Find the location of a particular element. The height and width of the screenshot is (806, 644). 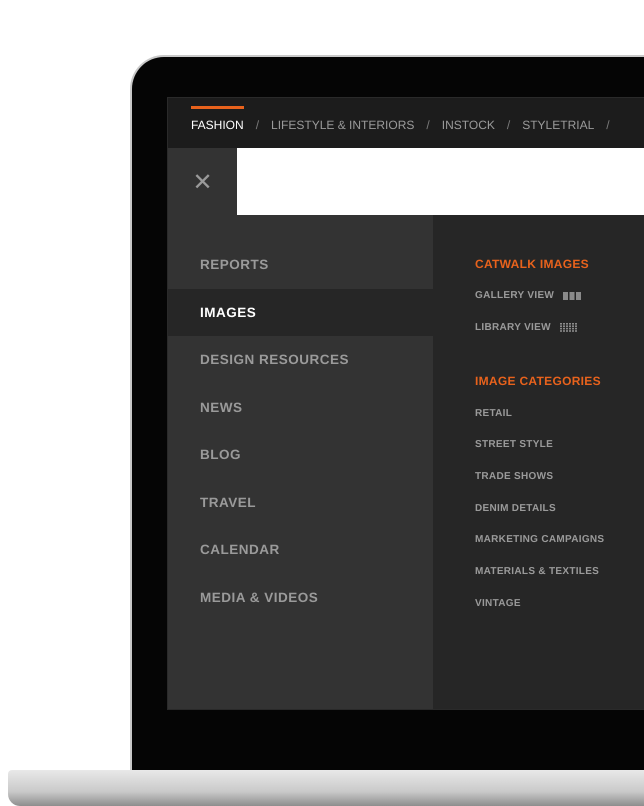

submenu-link: MATERIALS & TEXTILES is located at coordinates (537, 572).